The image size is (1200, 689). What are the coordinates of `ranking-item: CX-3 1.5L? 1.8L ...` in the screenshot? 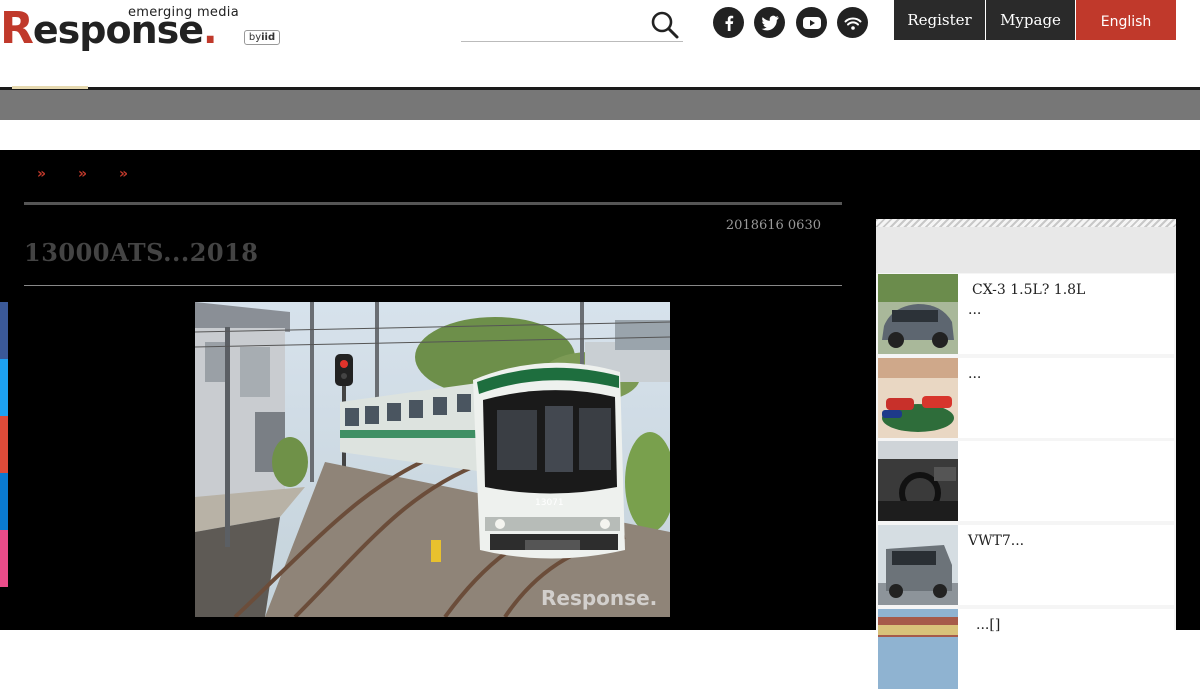 It's located at (1026, 314).